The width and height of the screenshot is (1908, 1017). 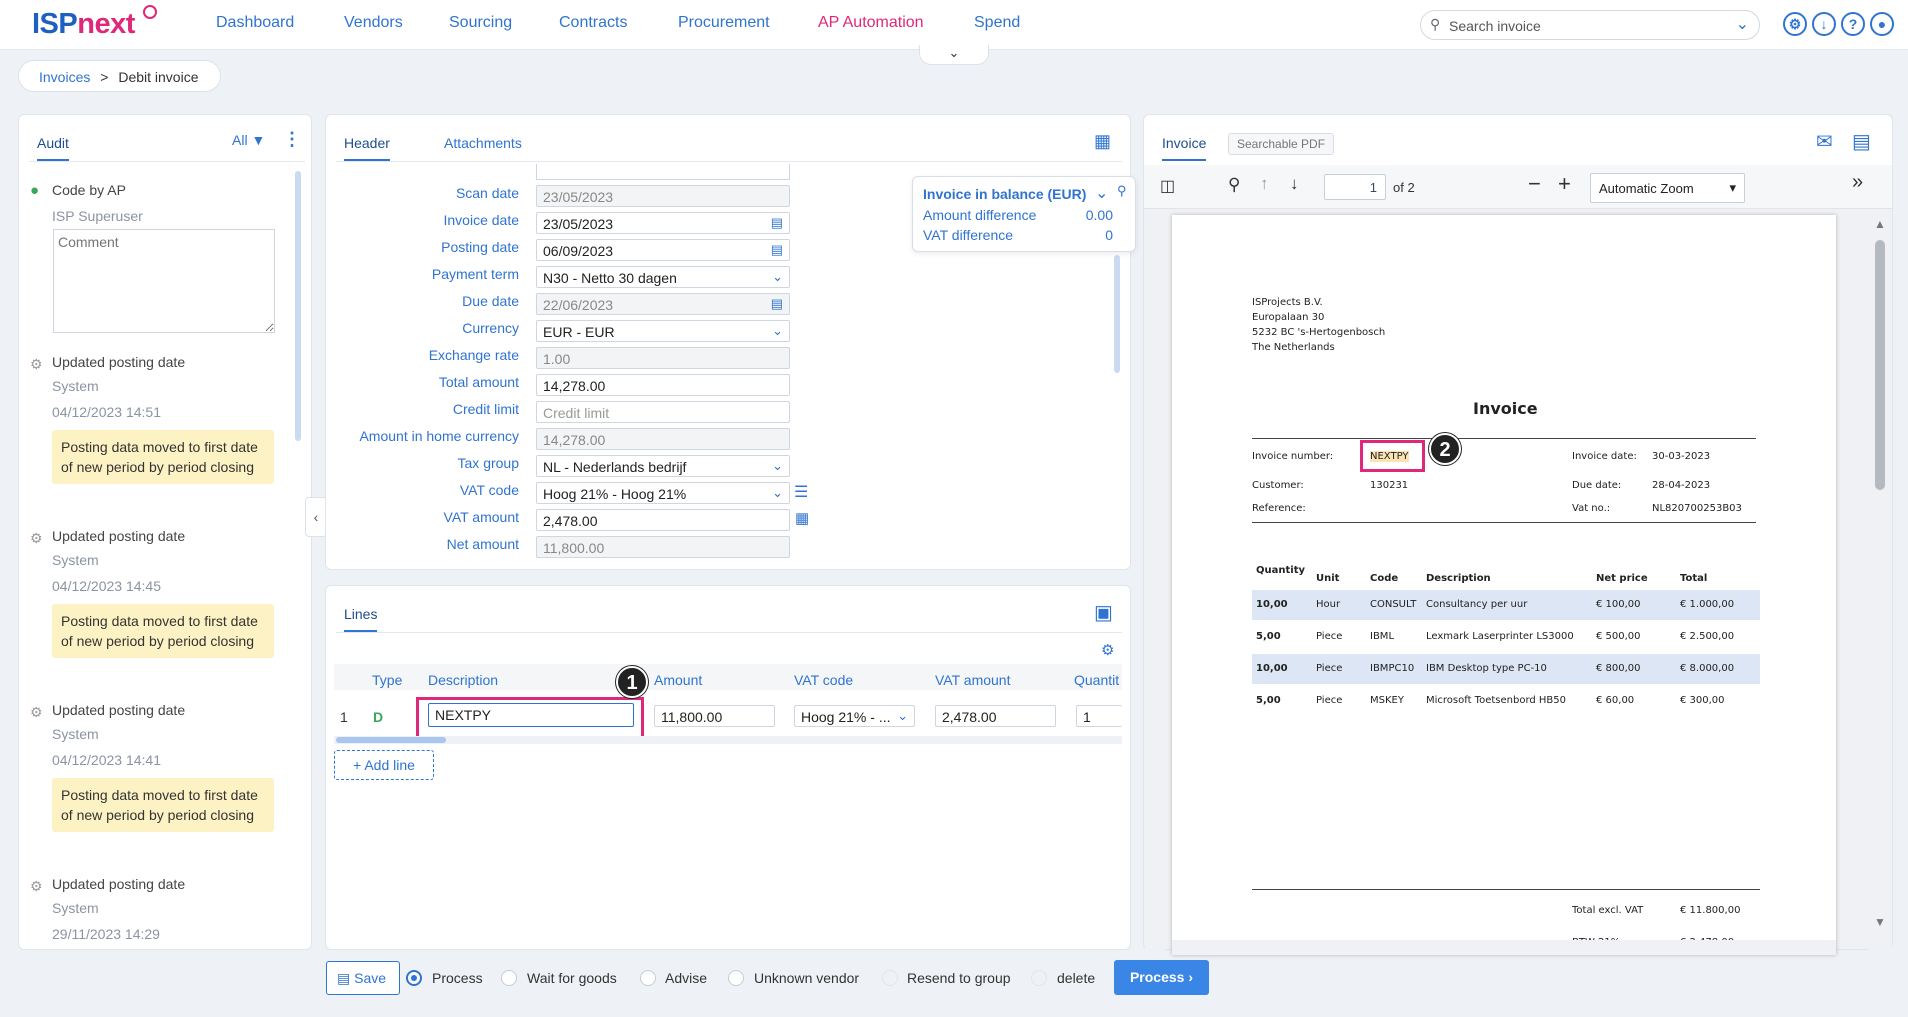 What do you see at coordinates (255, 23) in the screenshot?
I see `nav-dashboard: Dashboard` at bounding box center [255, 23].